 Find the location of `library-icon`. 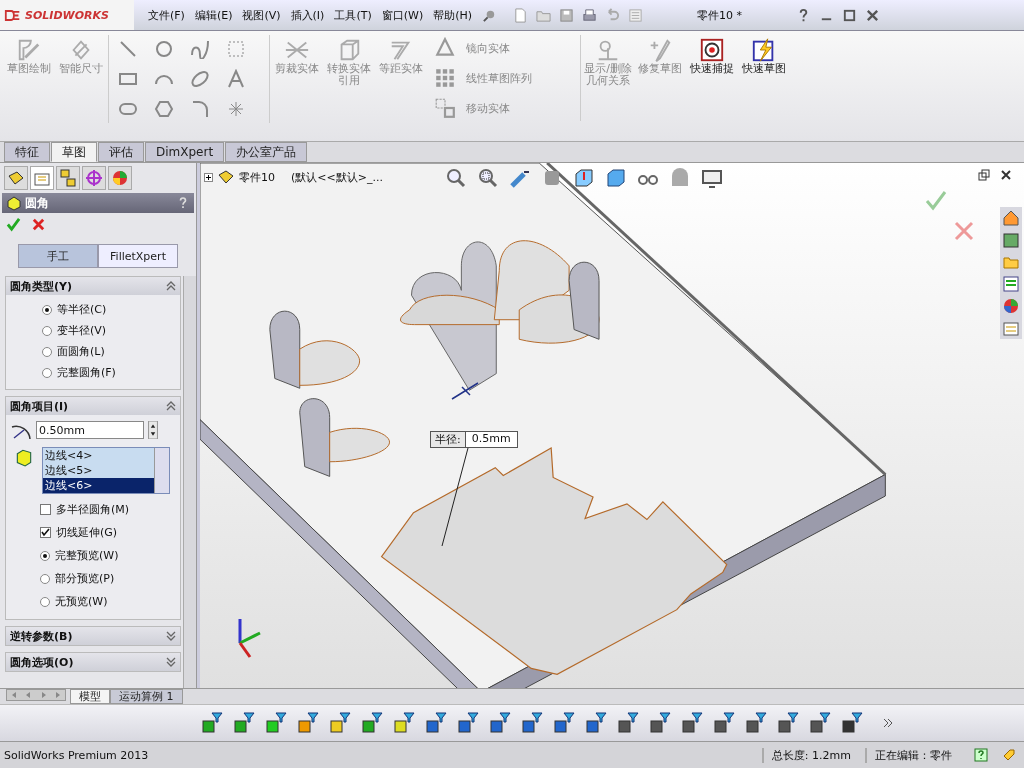

library-icon is located at coordinates (1011, 240).